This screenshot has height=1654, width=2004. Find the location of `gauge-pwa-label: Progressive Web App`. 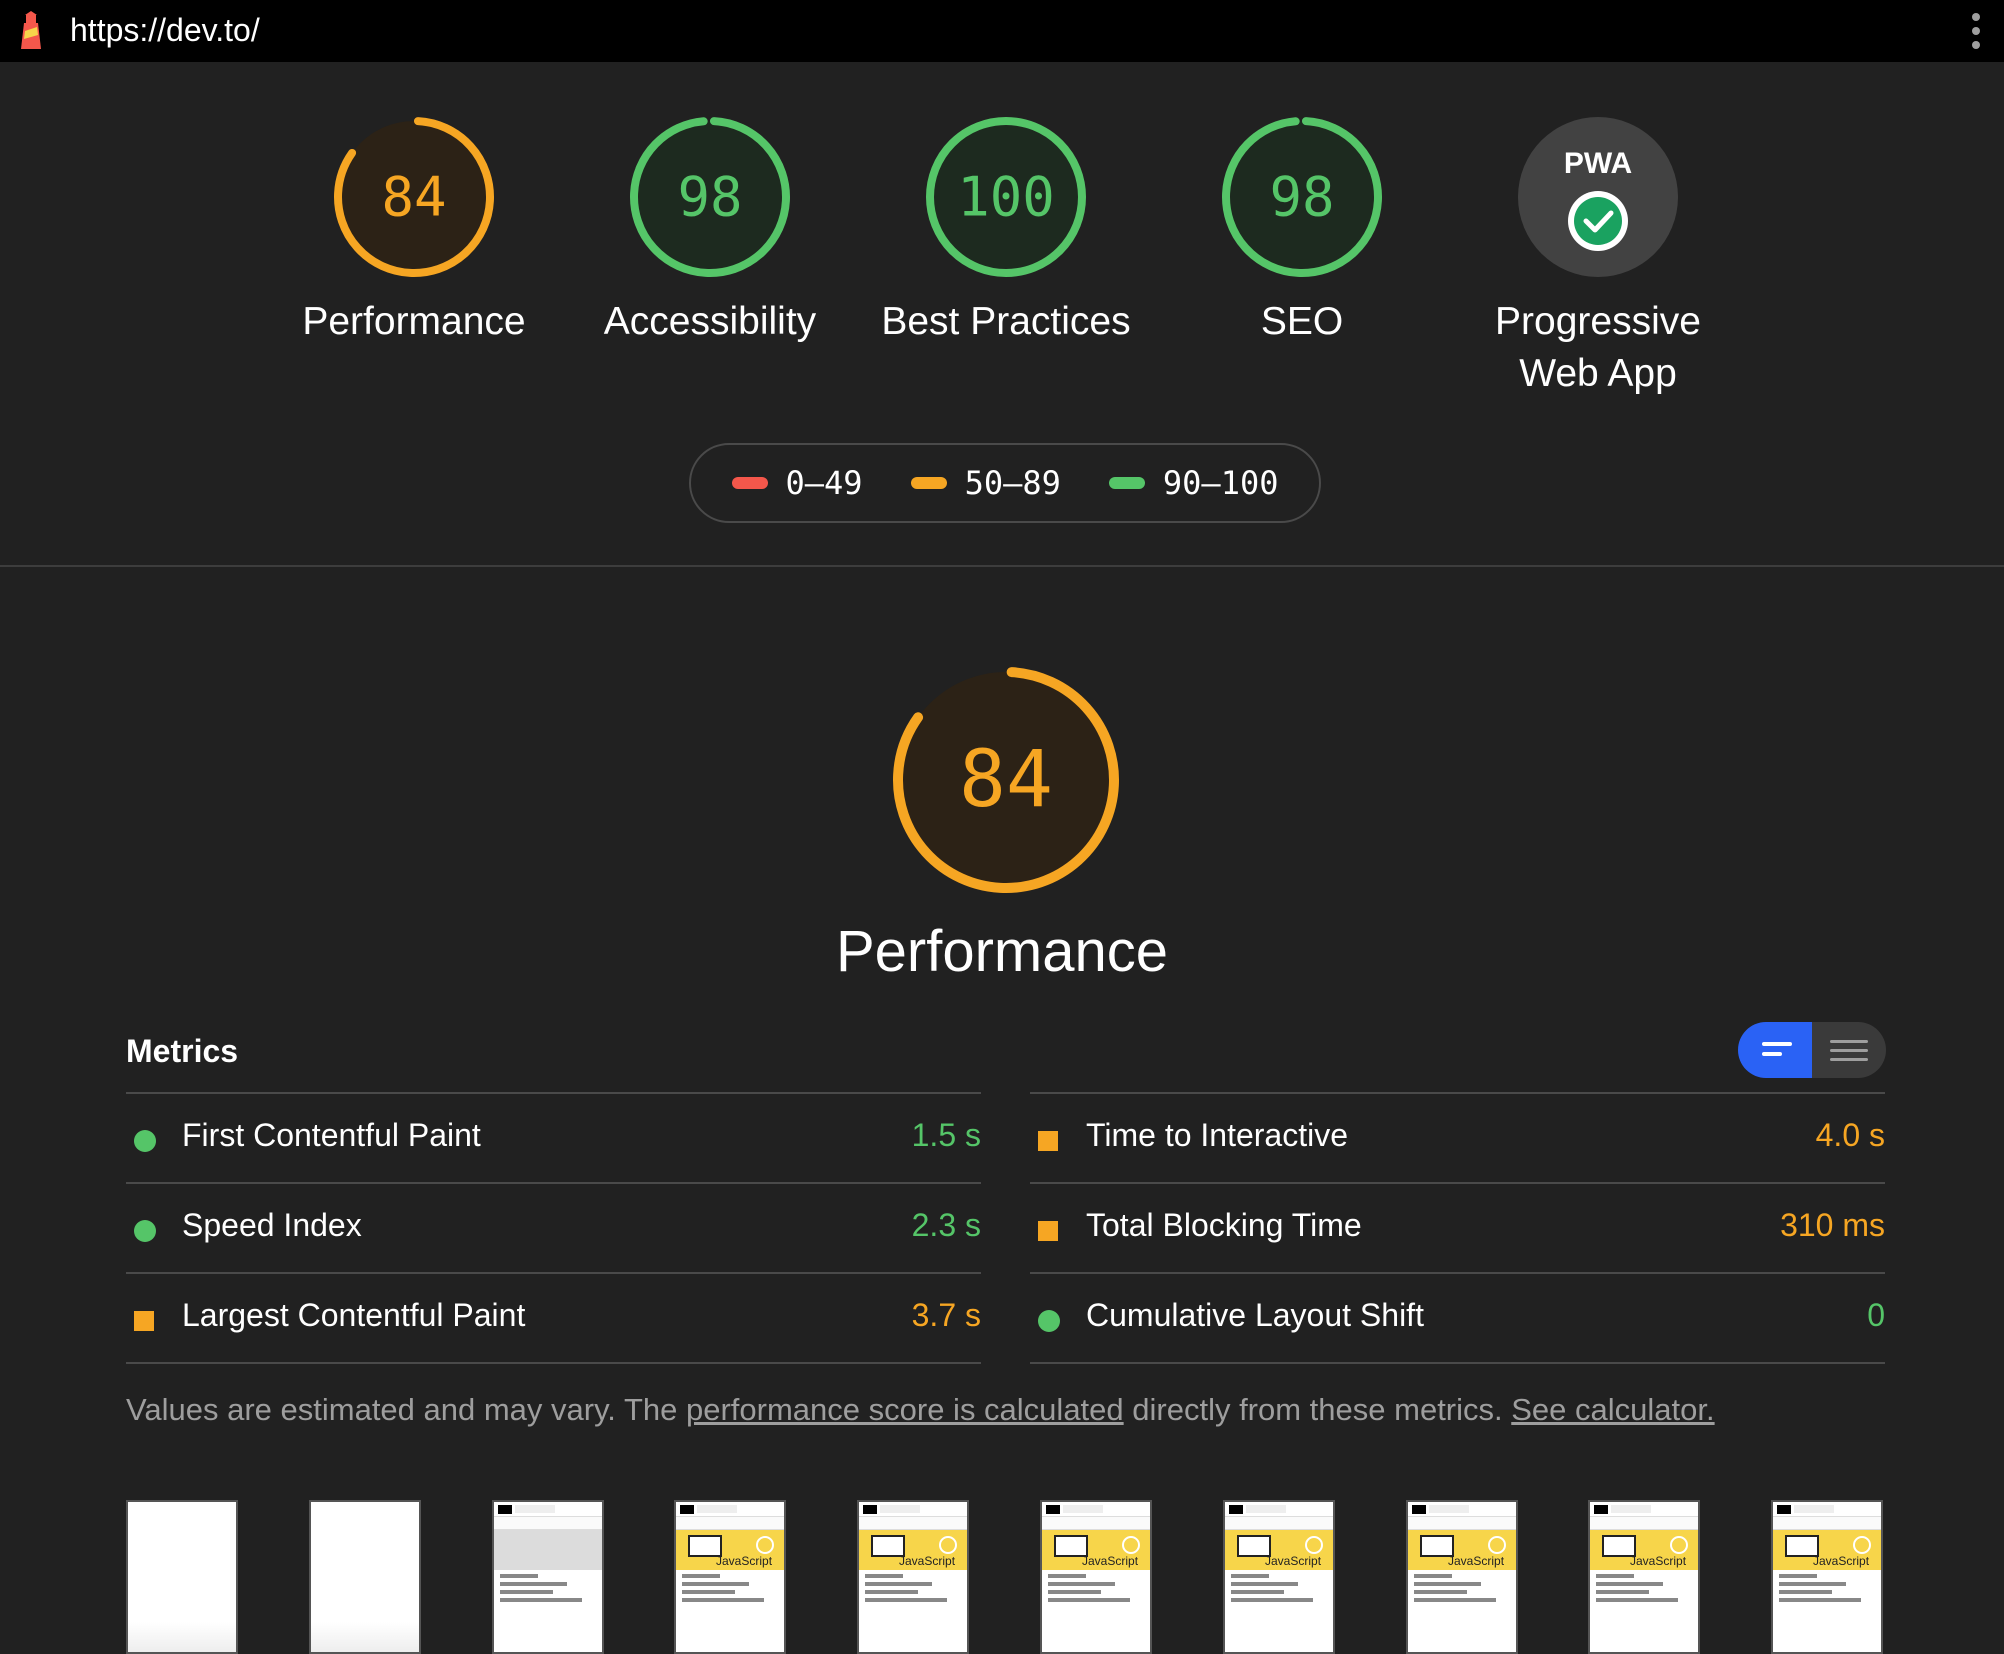

gauge-pwa-label: Progressive Web App is located at coordinates (1598, 348).